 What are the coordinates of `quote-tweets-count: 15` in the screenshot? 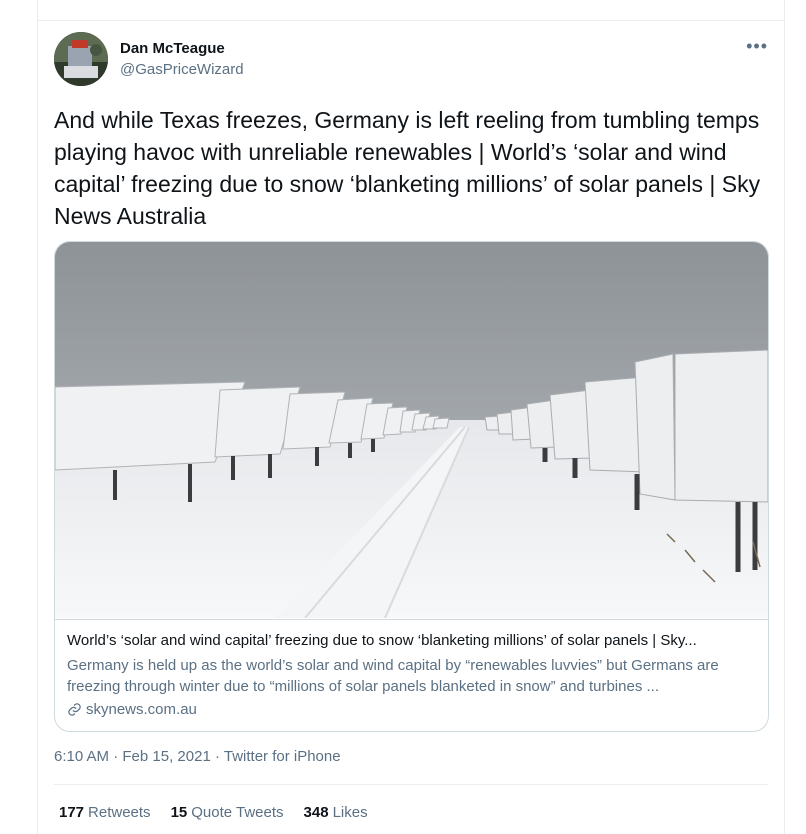 It's located at (179, 812).